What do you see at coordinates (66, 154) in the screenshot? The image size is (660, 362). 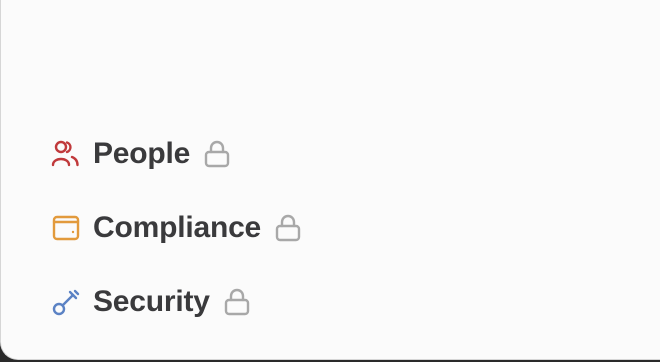 I see `people-icon` at bounding box center [66, 154].